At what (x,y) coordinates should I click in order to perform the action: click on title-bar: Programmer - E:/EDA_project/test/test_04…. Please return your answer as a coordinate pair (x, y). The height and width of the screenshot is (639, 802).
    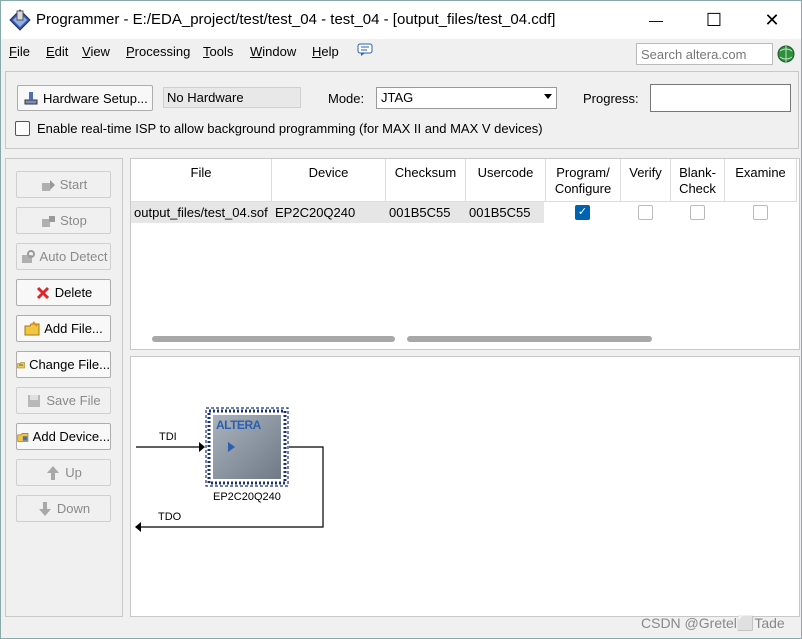
    Looking at the image, I should click on (401, 20).